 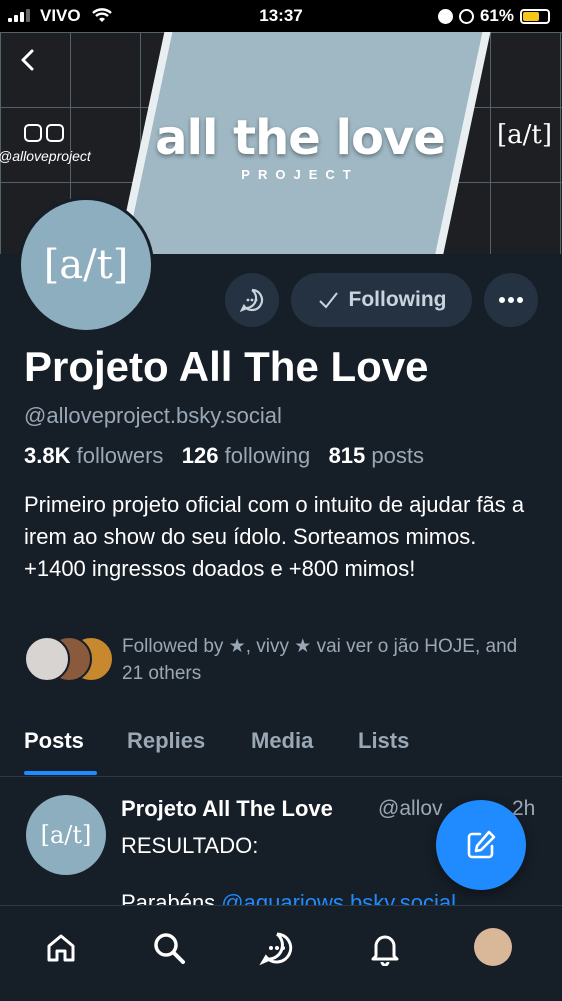 I want to click on profile-avatar: [a/t], so click(x=86, y=265).